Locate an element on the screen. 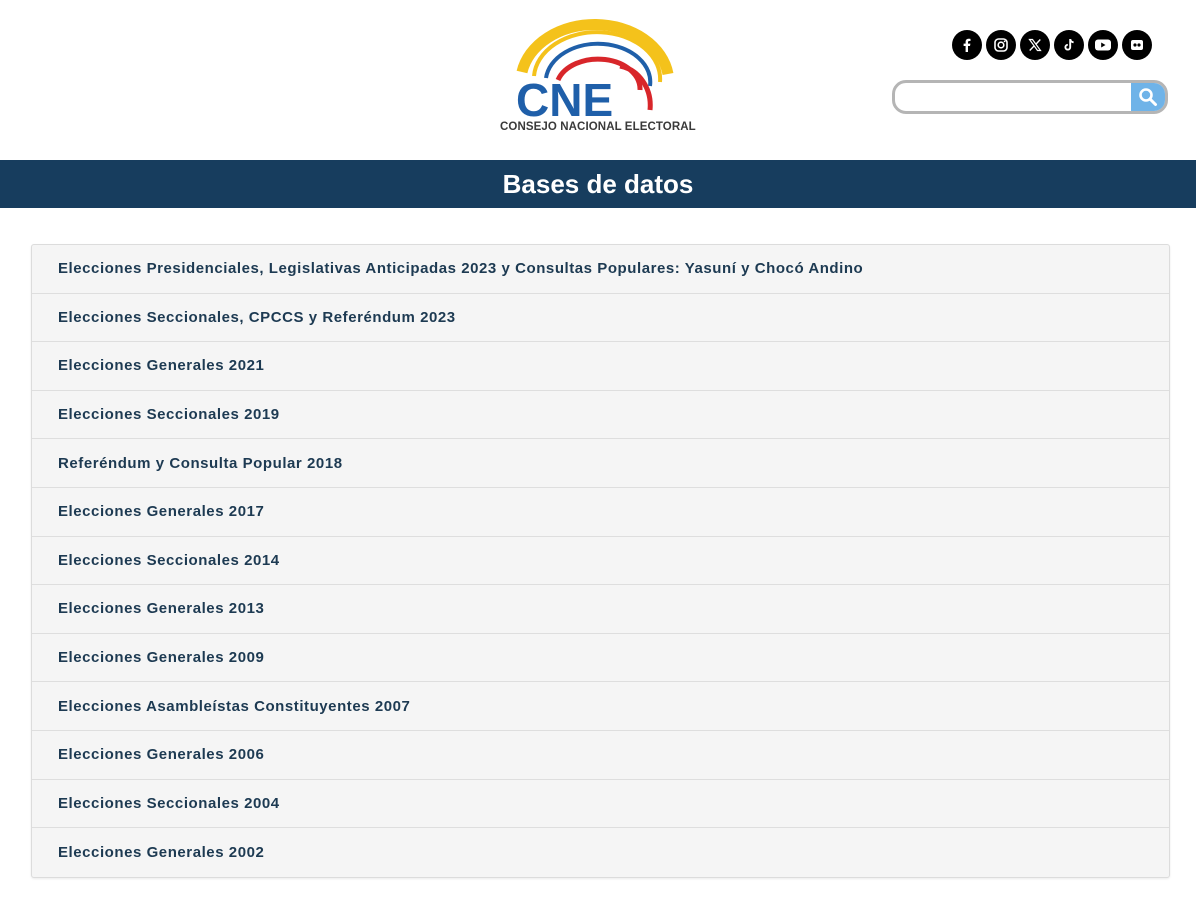 The width and height of the screenshot is (1196, 911). list-item-label: Elecciones Seccionales 2014 is located at coordinates (169, 560).